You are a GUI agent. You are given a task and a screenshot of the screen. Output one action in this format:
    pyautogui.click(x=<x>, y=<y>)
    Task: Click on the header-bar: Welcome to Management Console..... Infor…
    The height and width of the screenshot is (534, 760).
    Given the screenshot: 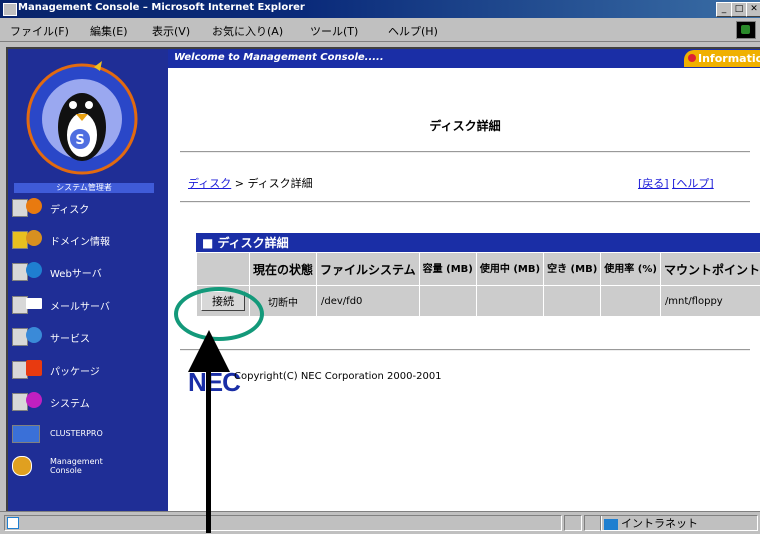 What is the action you would take?
    pyautogui.click(x=464, y=58)
    